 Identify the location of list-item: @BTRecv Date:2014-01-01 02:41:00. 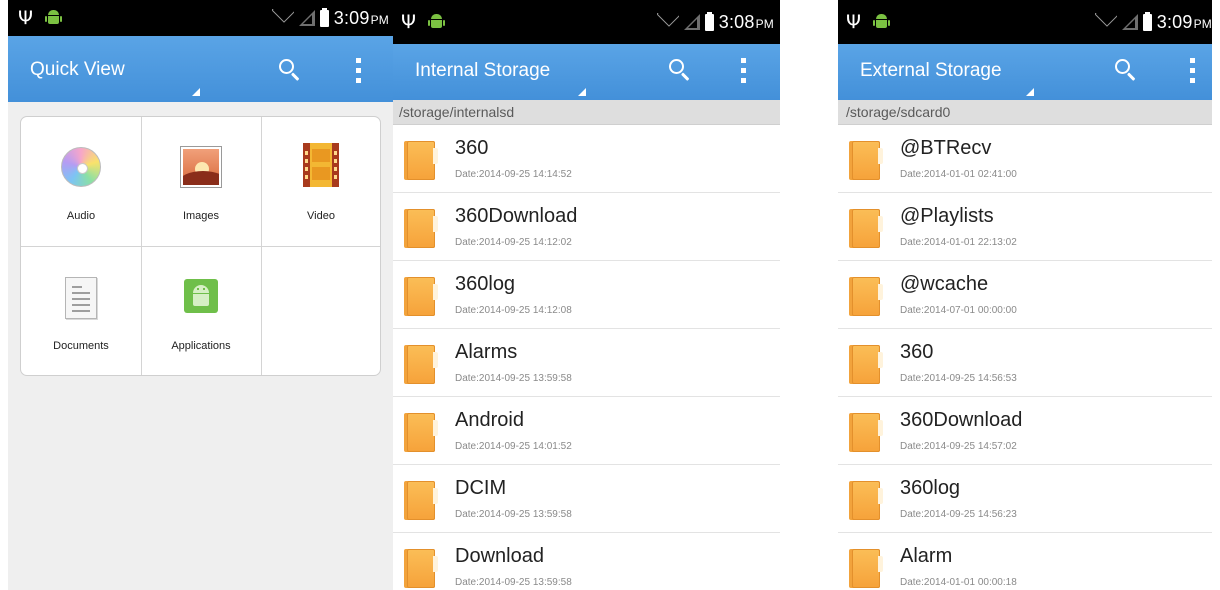
(1025, 159).